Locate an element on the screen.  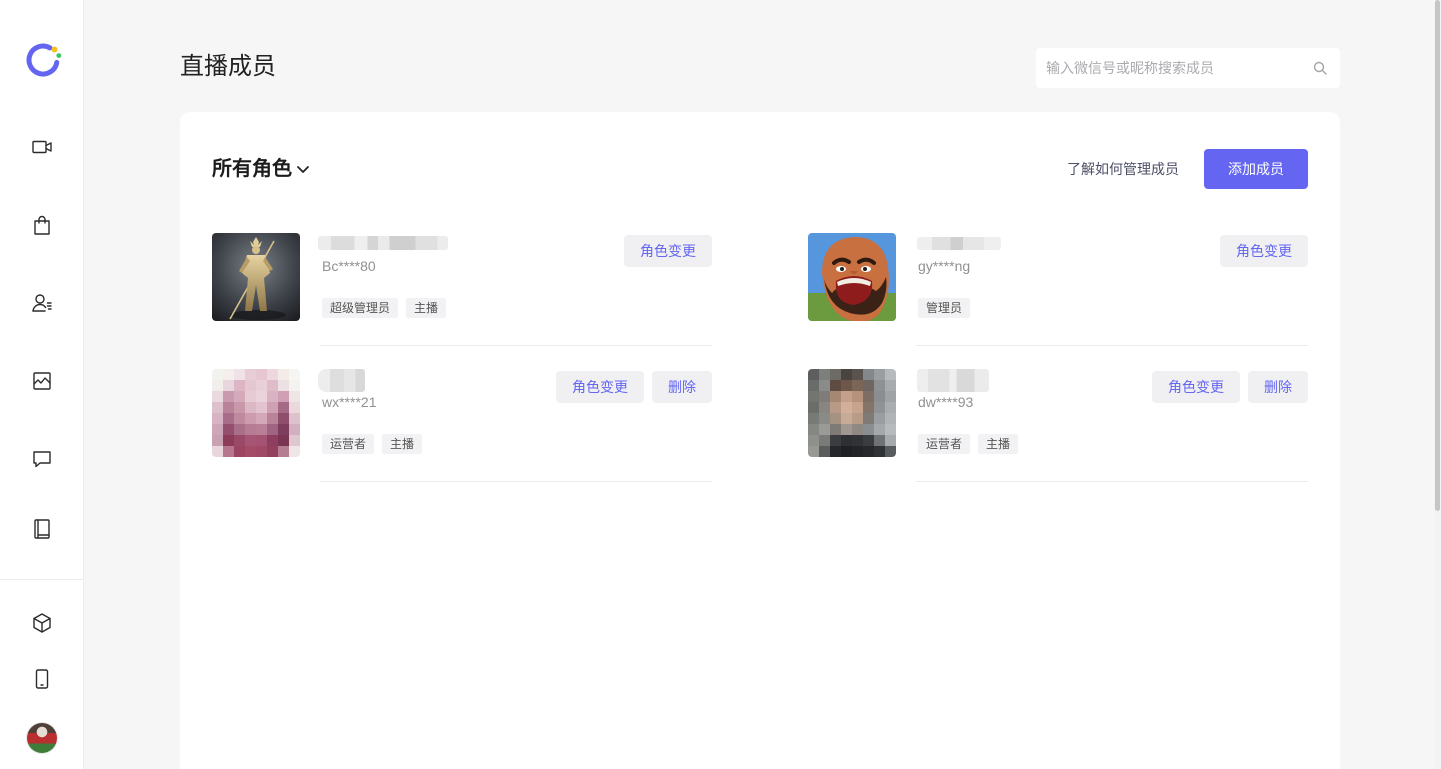
user-avatar-icon is located at coordinates (42, 738).